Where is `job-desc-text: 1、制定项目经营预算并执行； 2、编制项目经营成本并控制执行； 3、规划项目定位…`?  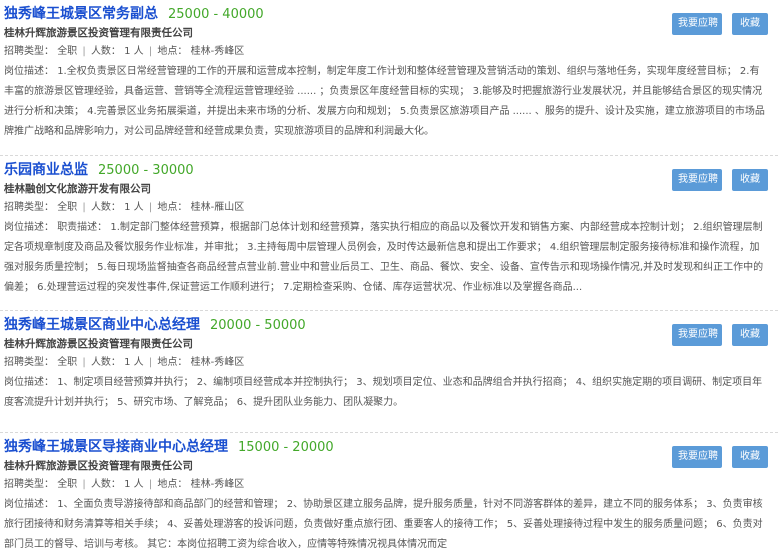 job-desc-text: 1、制定项目经营预算并执行； 2、编制项目经营成本并控制执行； 3、规划项目定位… is located at coordinates (383, 392).